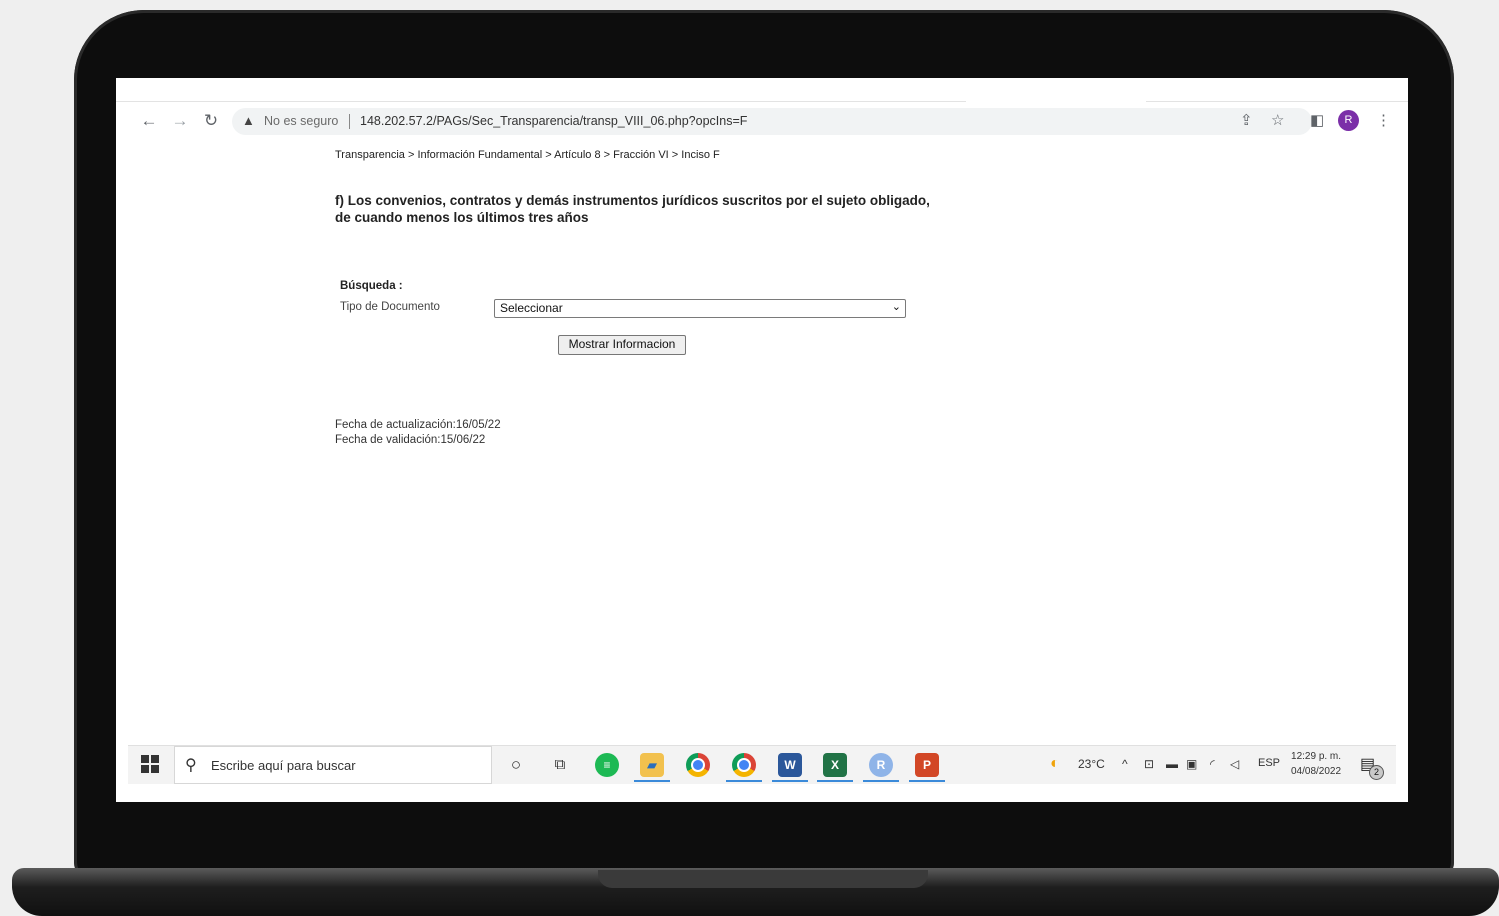  I want to click on file-explorer-icon: ▰, so click(652, 765).